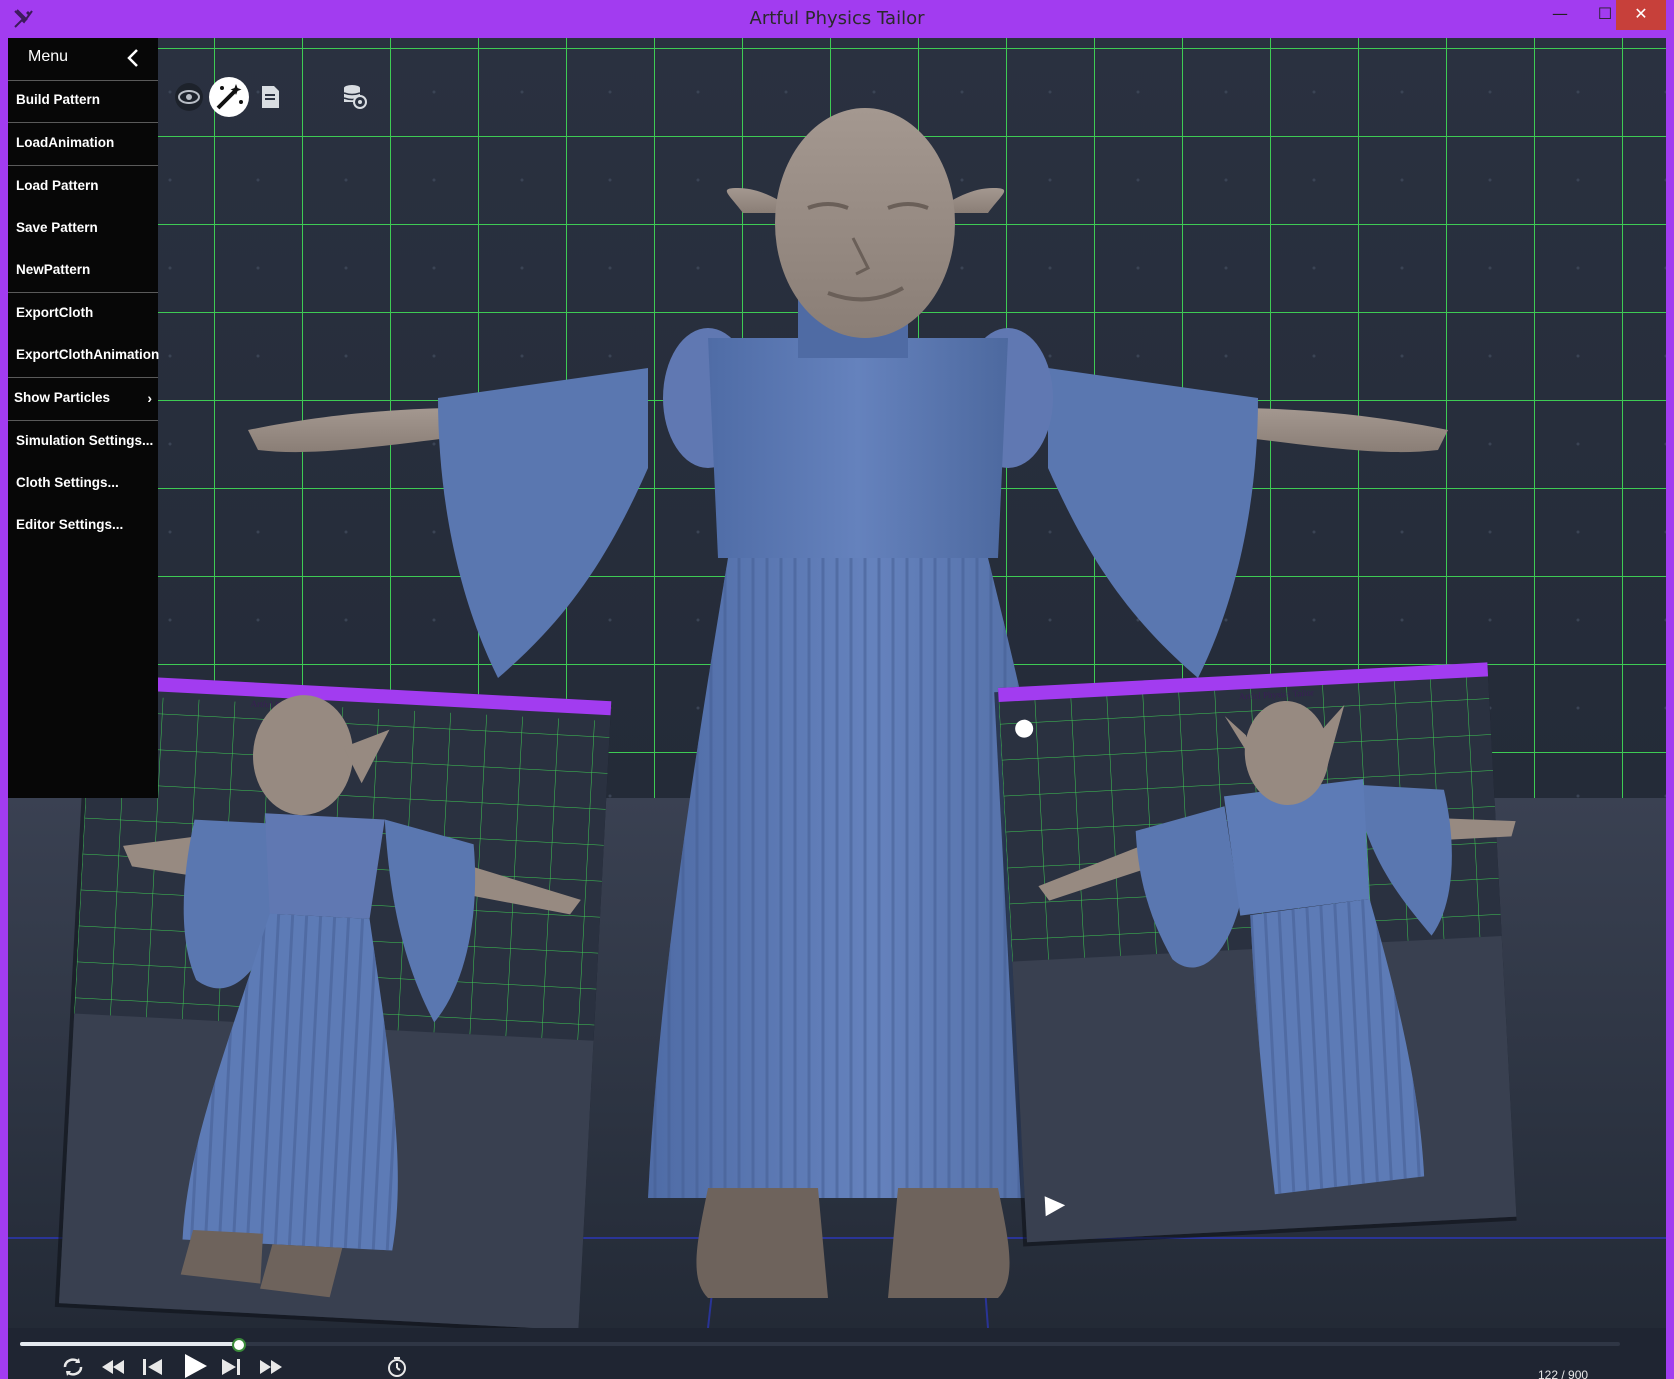 This screenshot has width=1674, height=1379. What do you see at coordinates (149, 398) in the screenshot?
I see `submenu-arrow-icon: ›` at bounding box center [149, 398].